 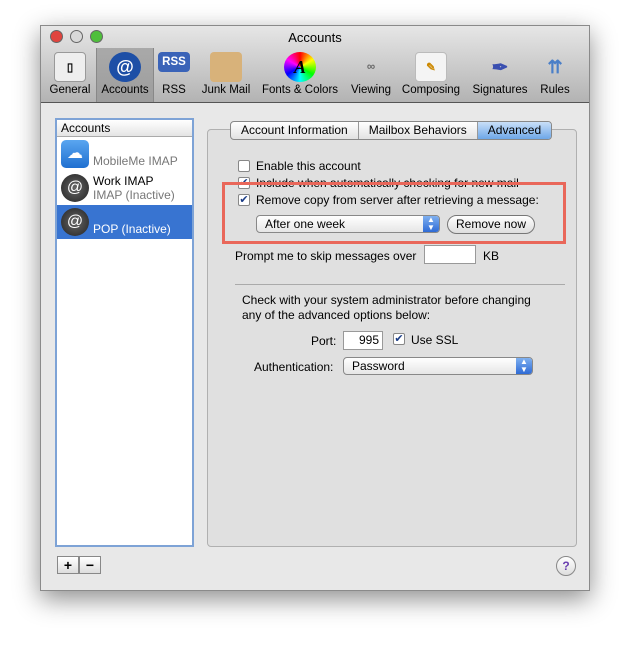 I want to click on skip-size-field, so click(x=450, y=254).